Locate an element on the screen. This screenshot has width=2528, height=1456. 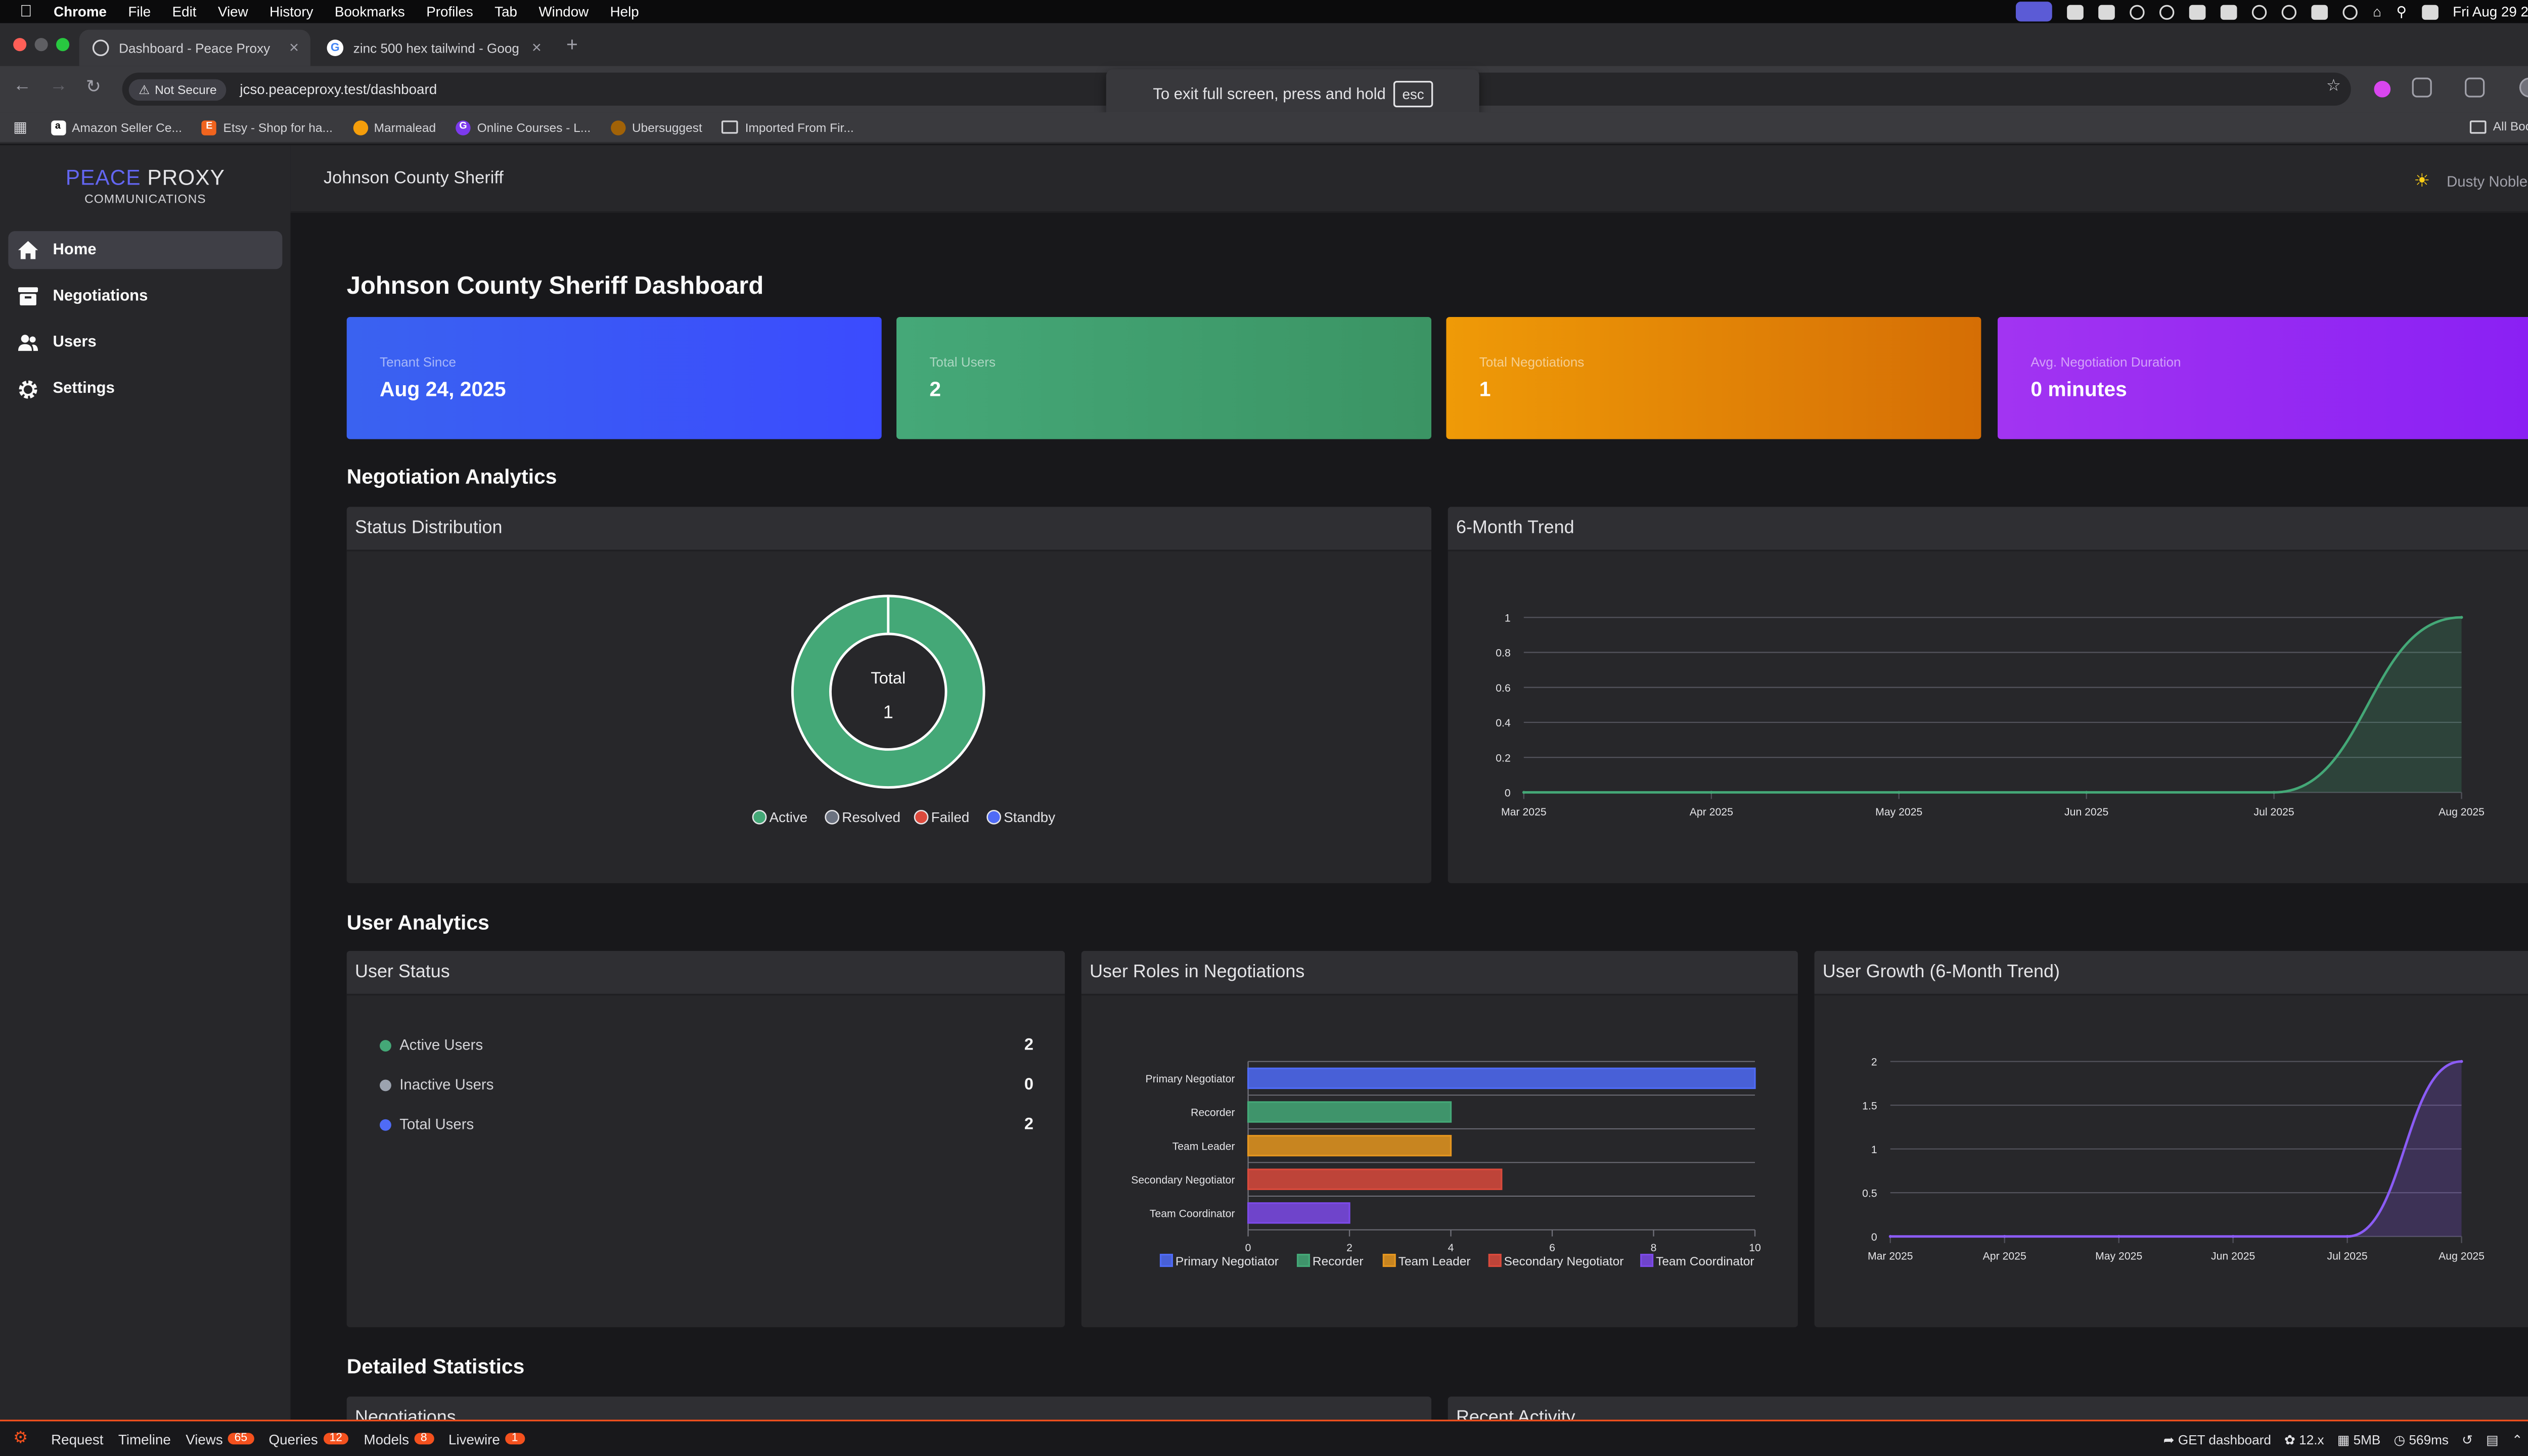
debugbar-tab-queries: Queries 12 is located at coordinates (309, 1438).